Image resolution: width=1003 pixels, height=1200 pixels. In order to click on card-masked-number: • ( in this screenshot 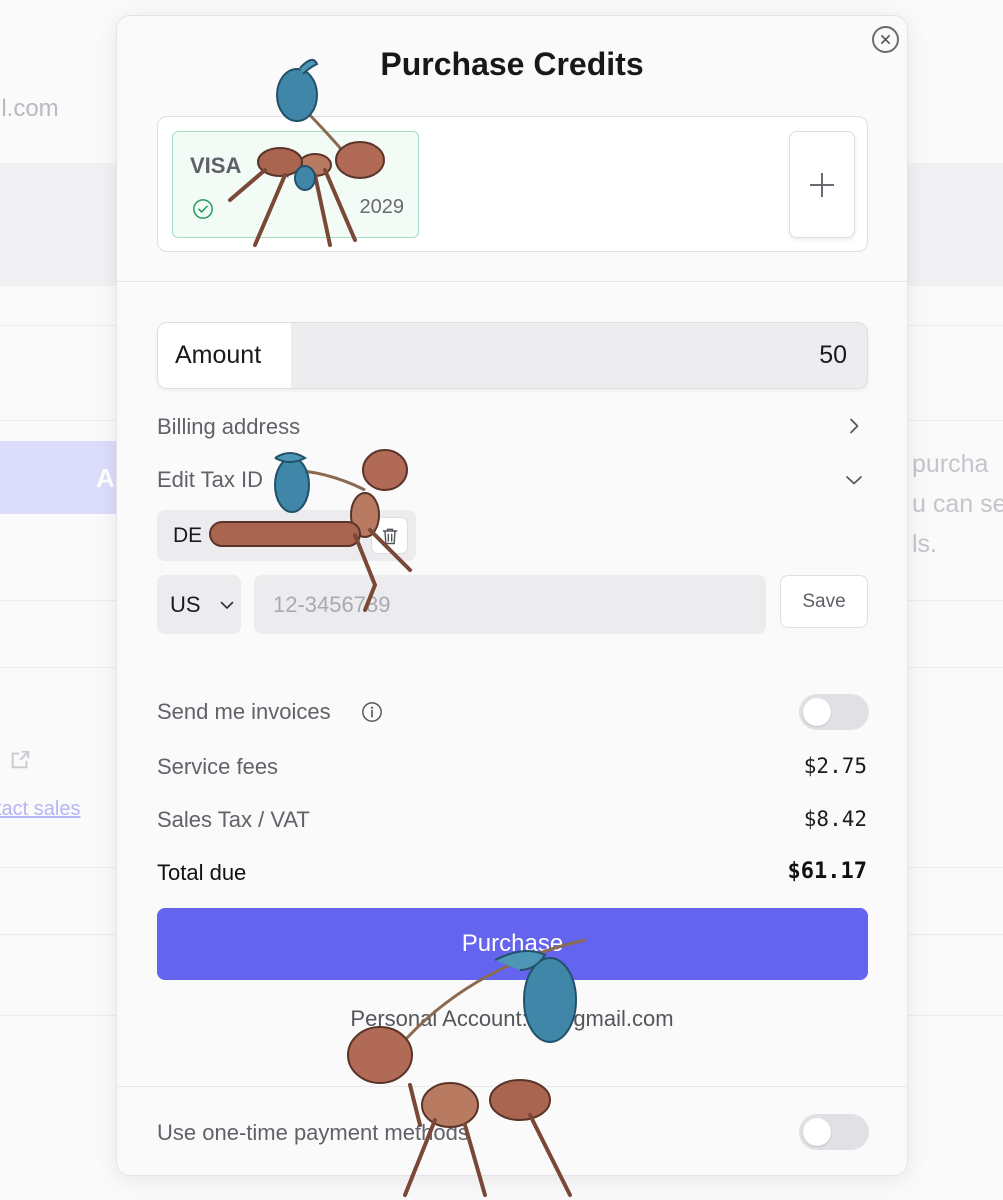, I will do `click(279, 165)`.